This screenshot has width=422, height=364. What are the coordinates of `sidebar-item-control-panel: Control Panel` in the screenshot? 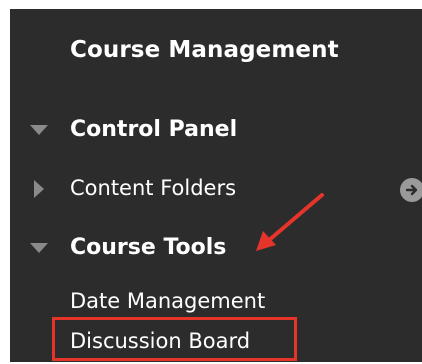 It's located at (216, 133).